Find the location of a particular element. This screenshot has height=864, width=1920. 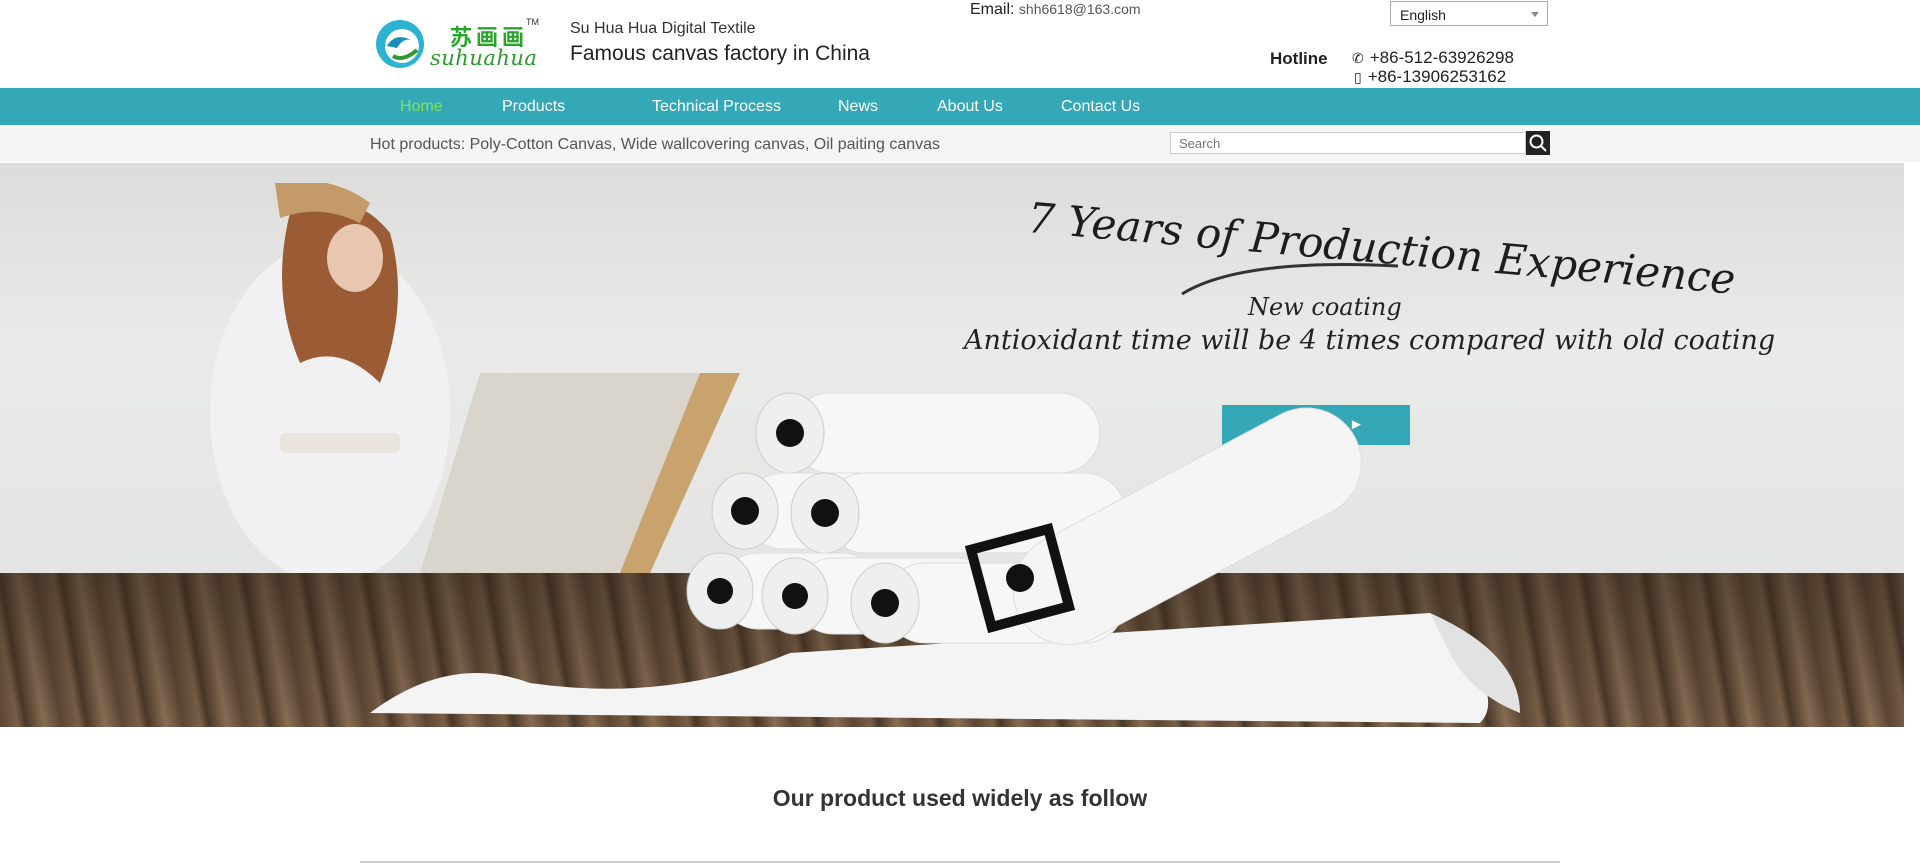

section-title: Our product used widely as follow is located at coordinates (960, 798).